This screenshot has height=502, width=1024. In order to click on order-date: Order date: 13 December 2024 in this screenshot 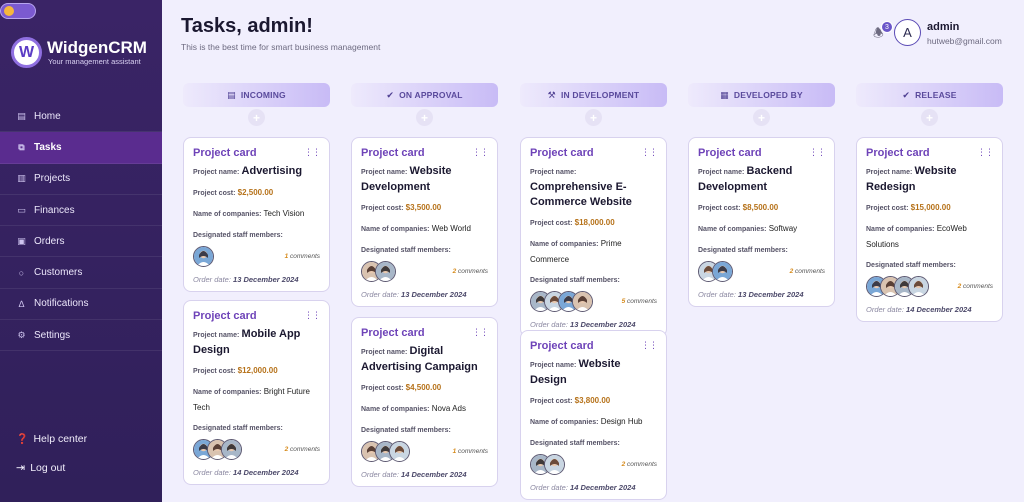, I will do `click(593, 324)`.